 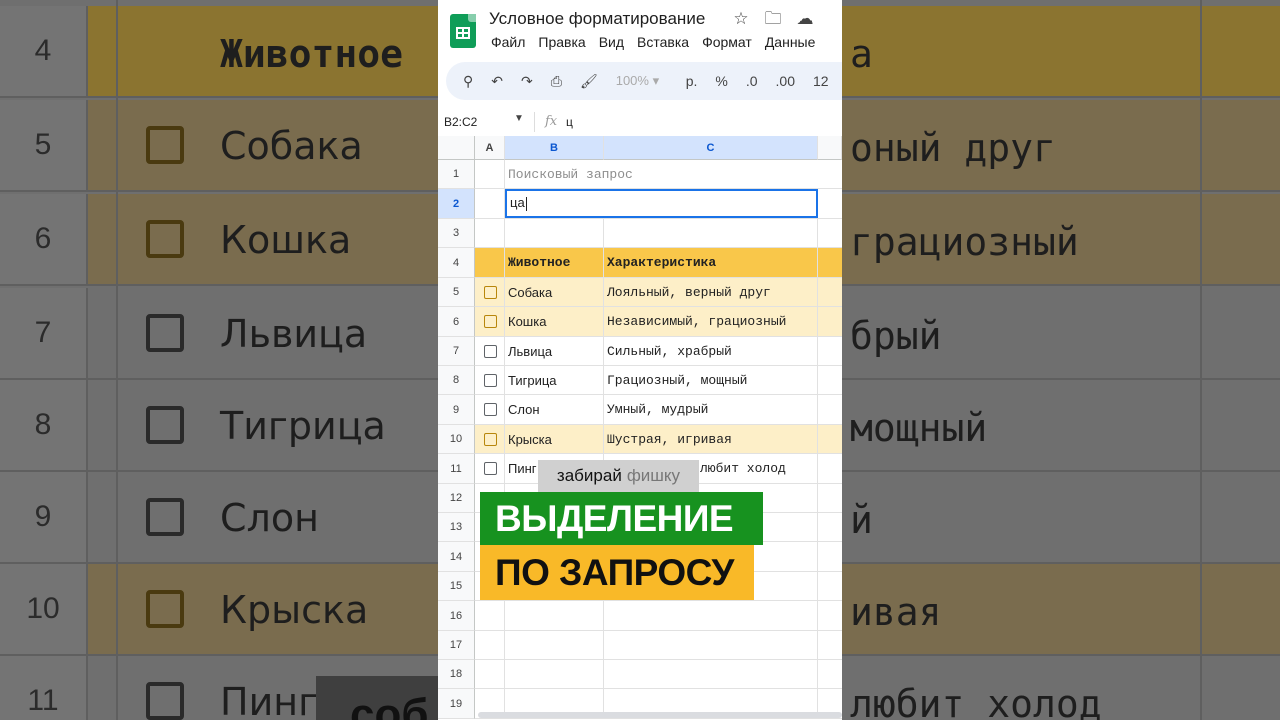 What do you see at coordinates (456, 674) in the screenshot?
I see `row-header: 18` at bounding box center [456, 674].